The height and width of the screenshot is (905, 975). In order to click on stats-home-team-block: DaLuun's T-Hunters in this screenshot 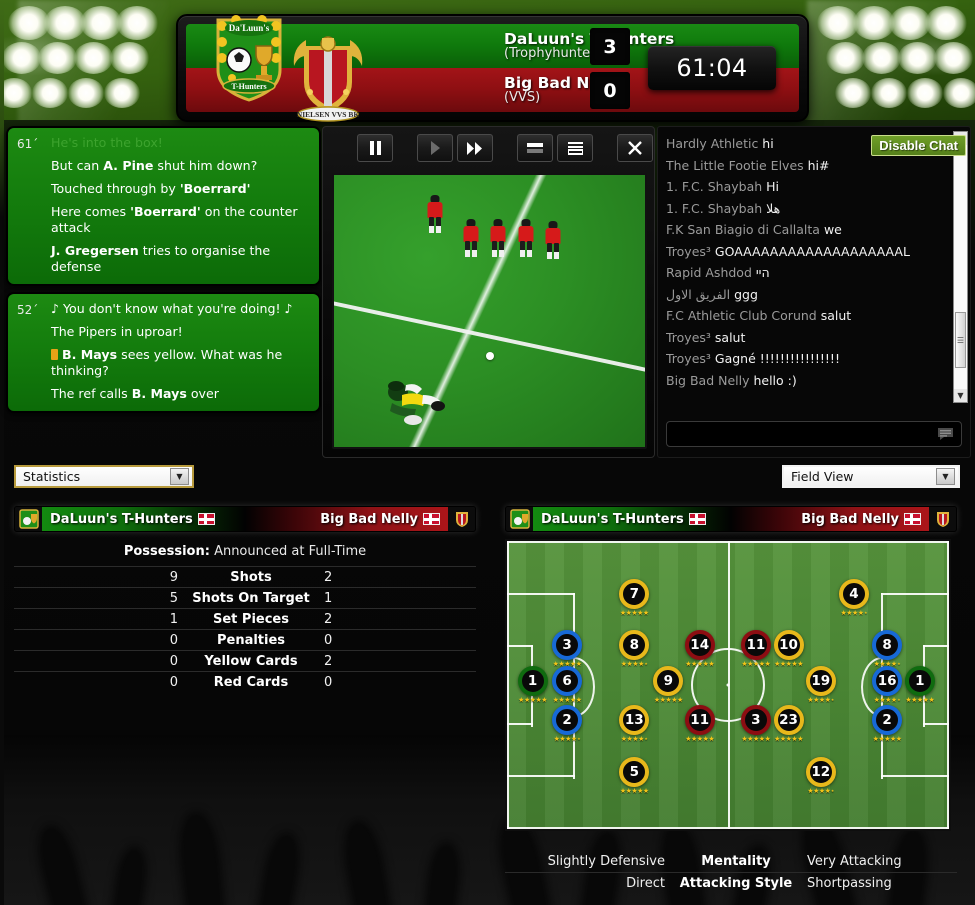, I will do `click(143, 519)`.